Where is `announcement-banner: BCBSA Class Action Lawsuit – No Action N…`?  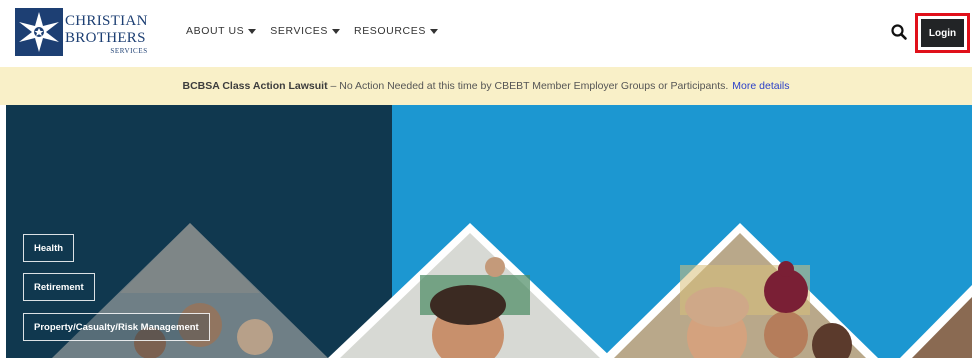
announcement-banner: BCBSA Class Action Lawsuit – No Action N… is located at coordinates (486, 86).